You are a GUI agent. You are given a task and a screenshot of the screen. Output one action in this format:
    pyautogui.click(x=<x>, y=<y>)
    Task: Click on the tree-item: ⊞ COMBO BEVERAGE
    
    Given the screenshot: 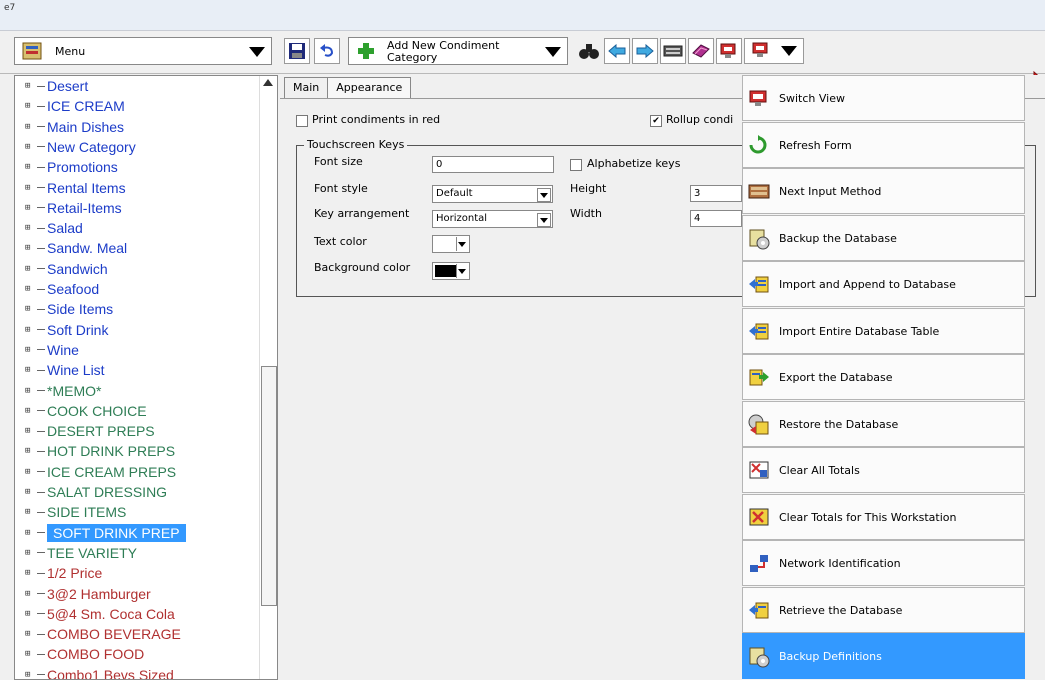 What is the action you would take?
    pyautogui.click(x=98, y=634)
    